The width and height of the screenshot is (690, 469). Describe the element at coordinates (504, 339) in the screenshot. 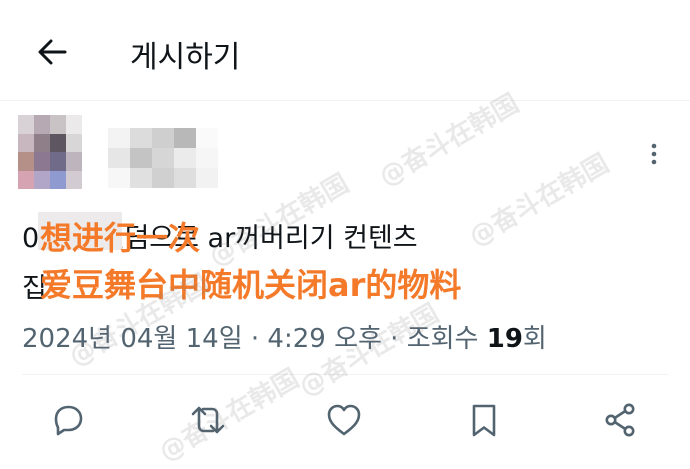

I see `view-count: 19` at that location.